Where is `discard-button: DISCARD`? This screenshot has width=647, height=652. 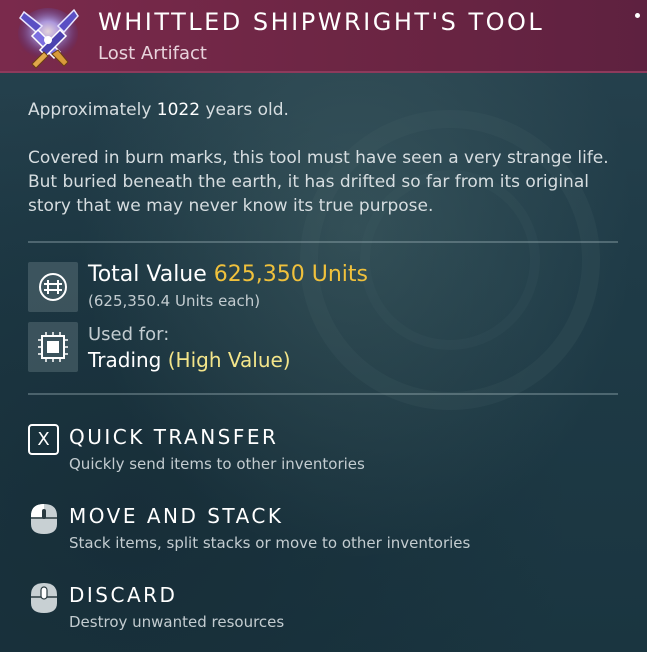
discard-button: DISCARD is located at coordinates (123, 595).